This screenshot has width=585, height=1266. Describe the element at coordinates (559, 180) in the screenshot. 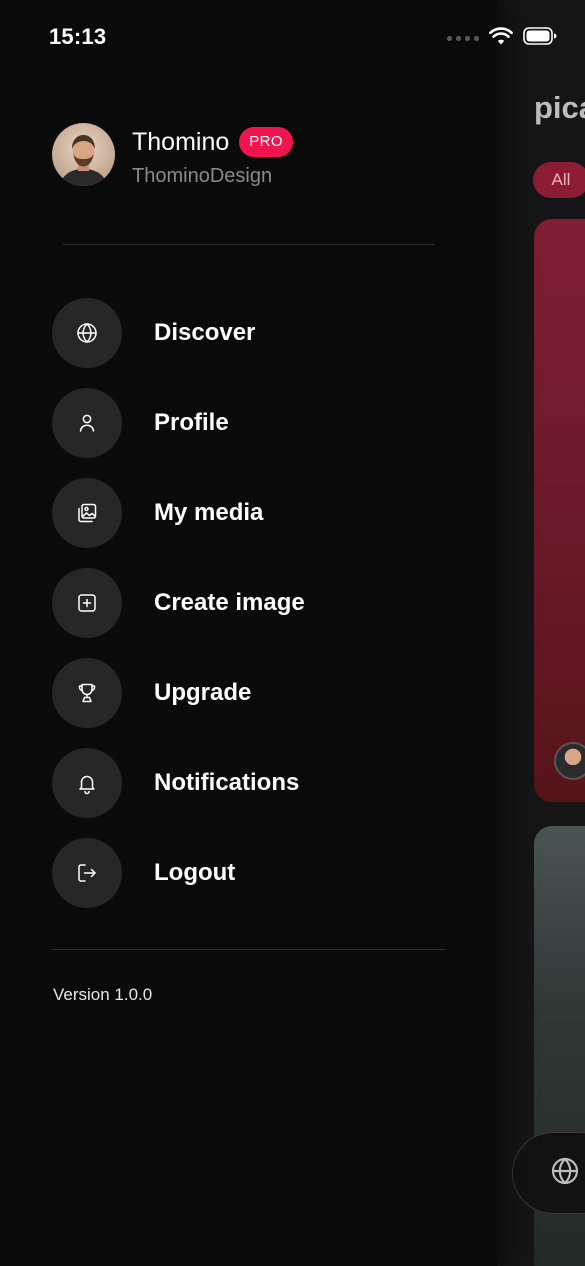

I see `filter-chip-all: All` at that location.